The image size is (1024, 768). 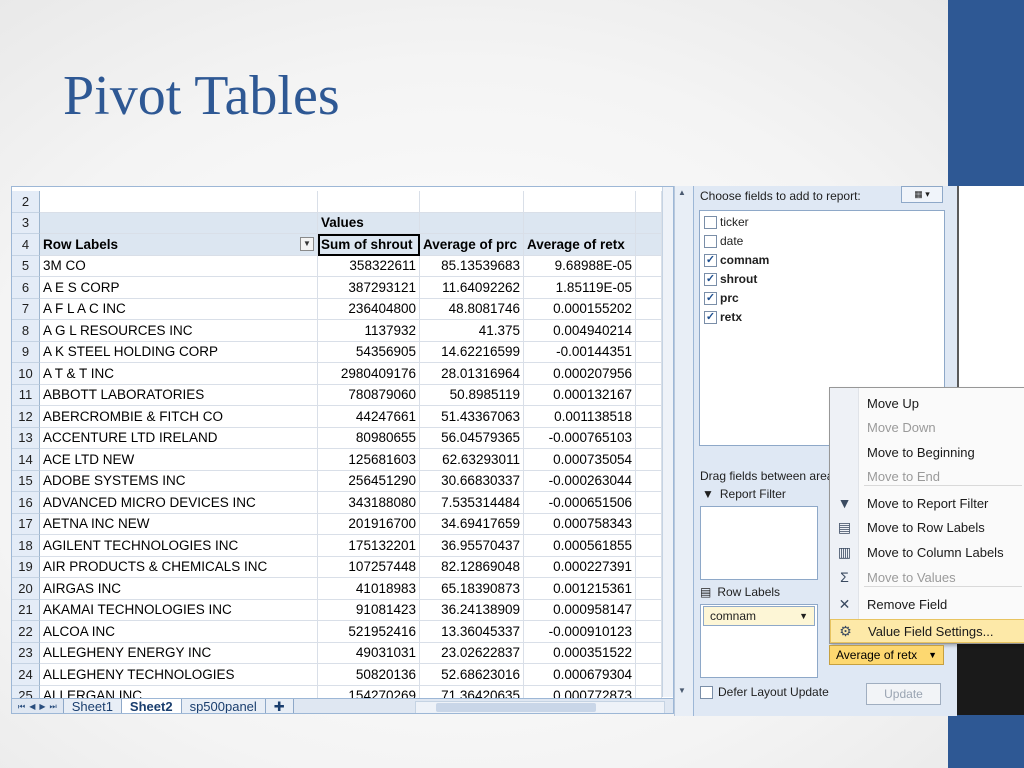 I want to click on company-name-cell: A K STEEL HOLDING CORP, so click(x=179, y=352).